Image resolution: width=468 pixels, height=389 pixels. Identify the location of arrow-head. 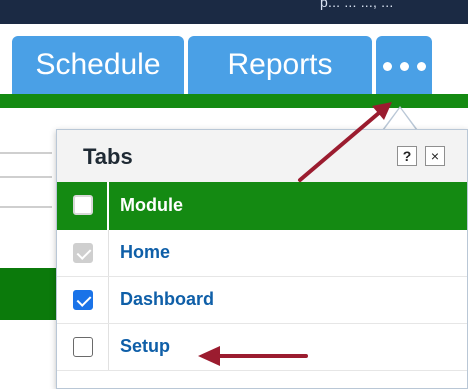
(209, 356).